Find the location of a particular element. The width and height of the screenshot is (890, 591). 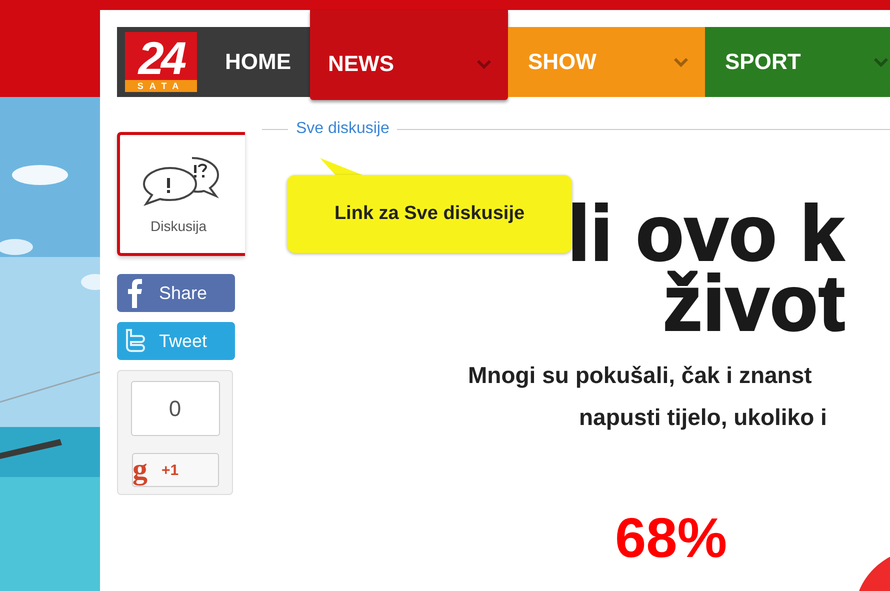

share-button: Share is located at coordinates (176, 293).